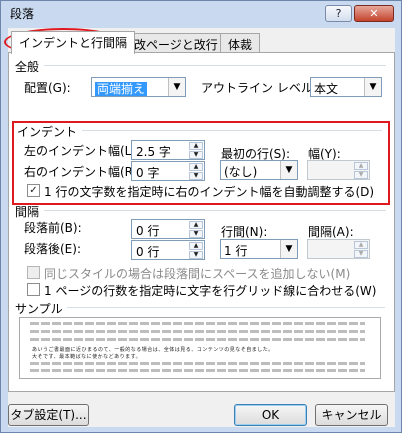  Describe the element at coordinates (168, 250) in the screenshot. I see `space-after-spinner: 0 行 ▲ ▼` at that location.